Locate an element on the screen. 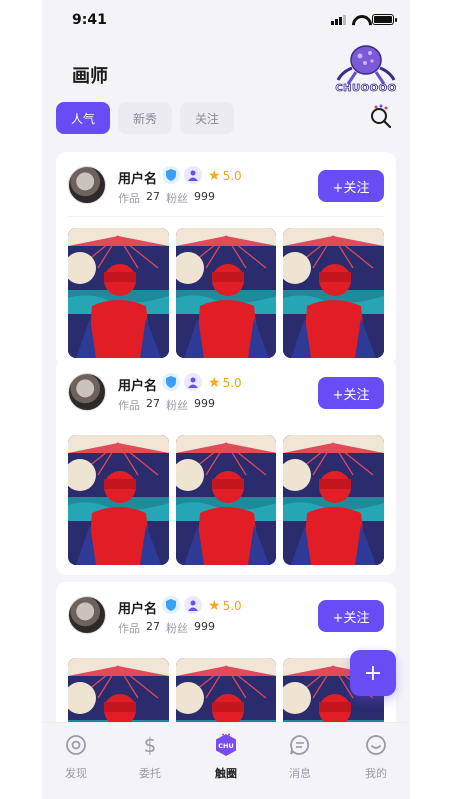  tab-newcomers: 新秀 is located at coordinates (145, 118).